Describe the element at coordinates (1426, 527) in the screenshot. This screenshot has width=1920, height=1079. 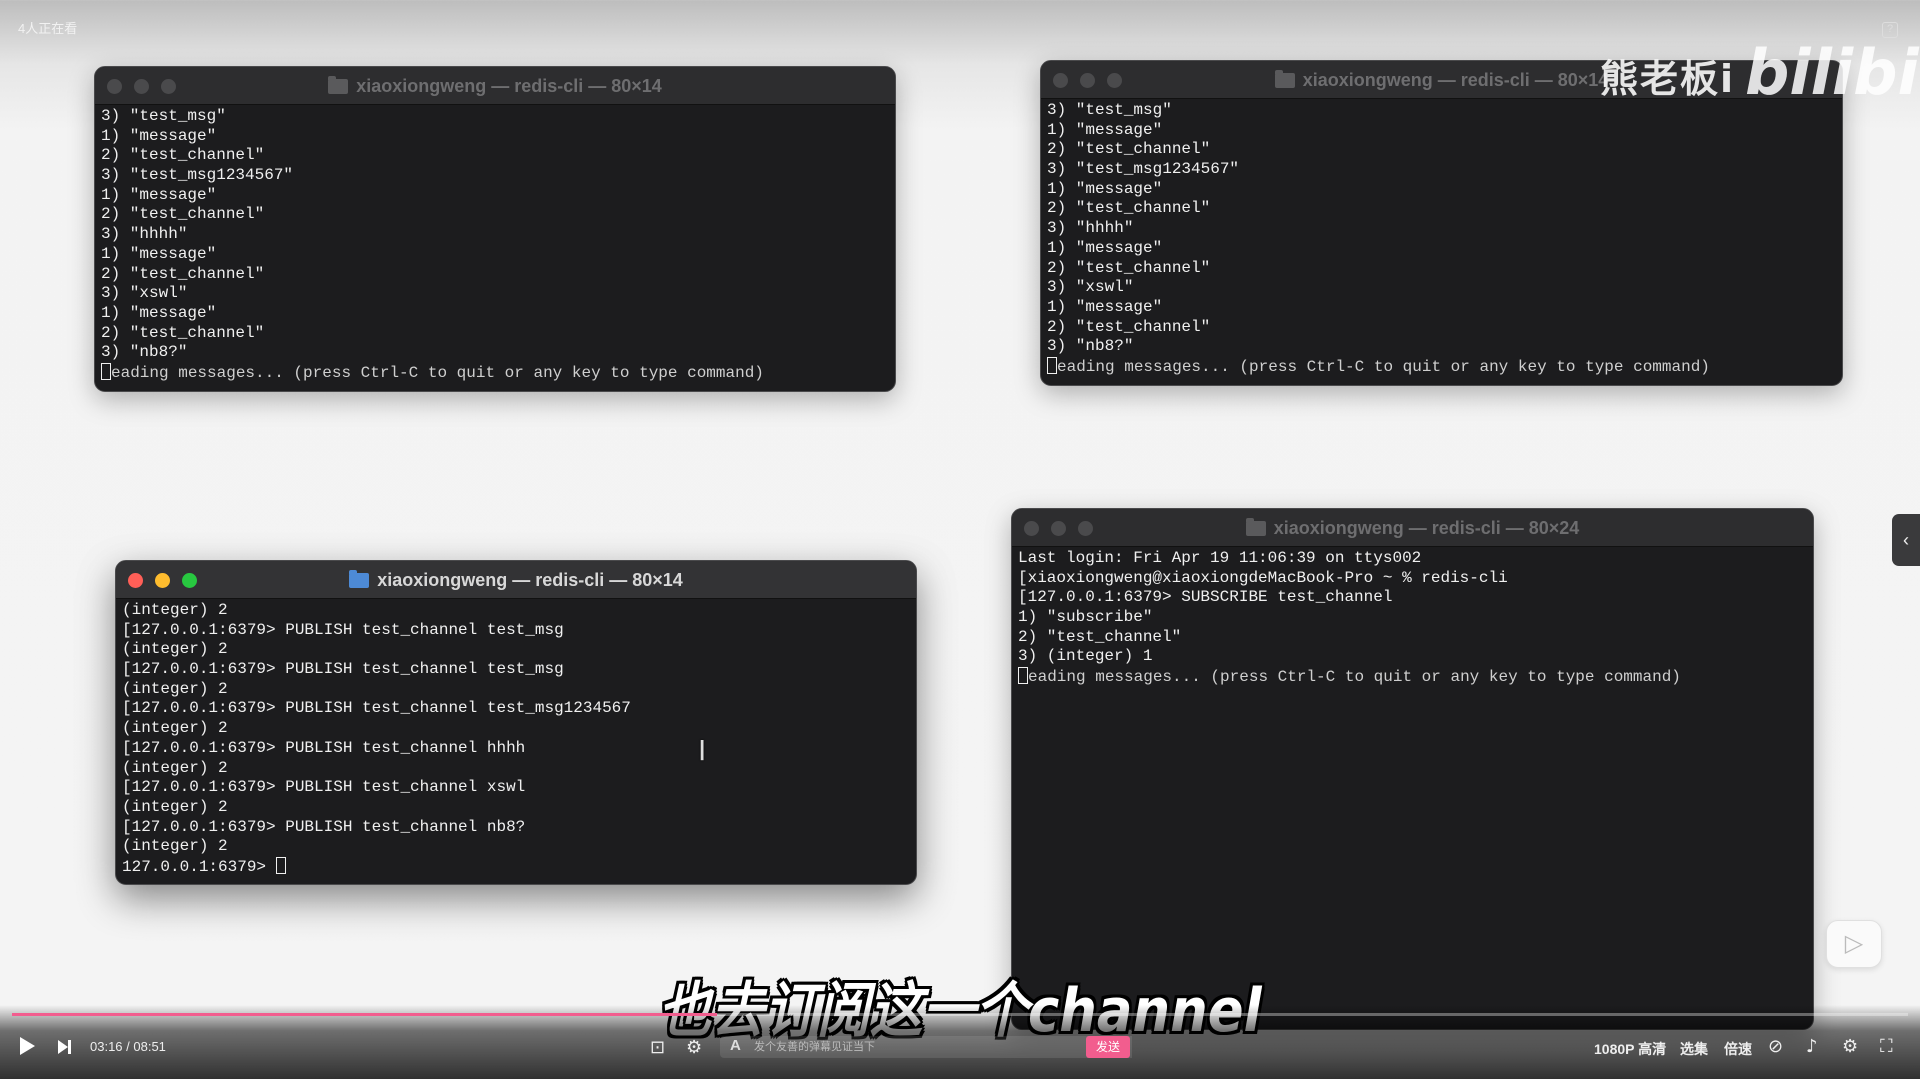
I see `window-title-text: xiaoxiongweng — redis-cli — 80×24` at that location.